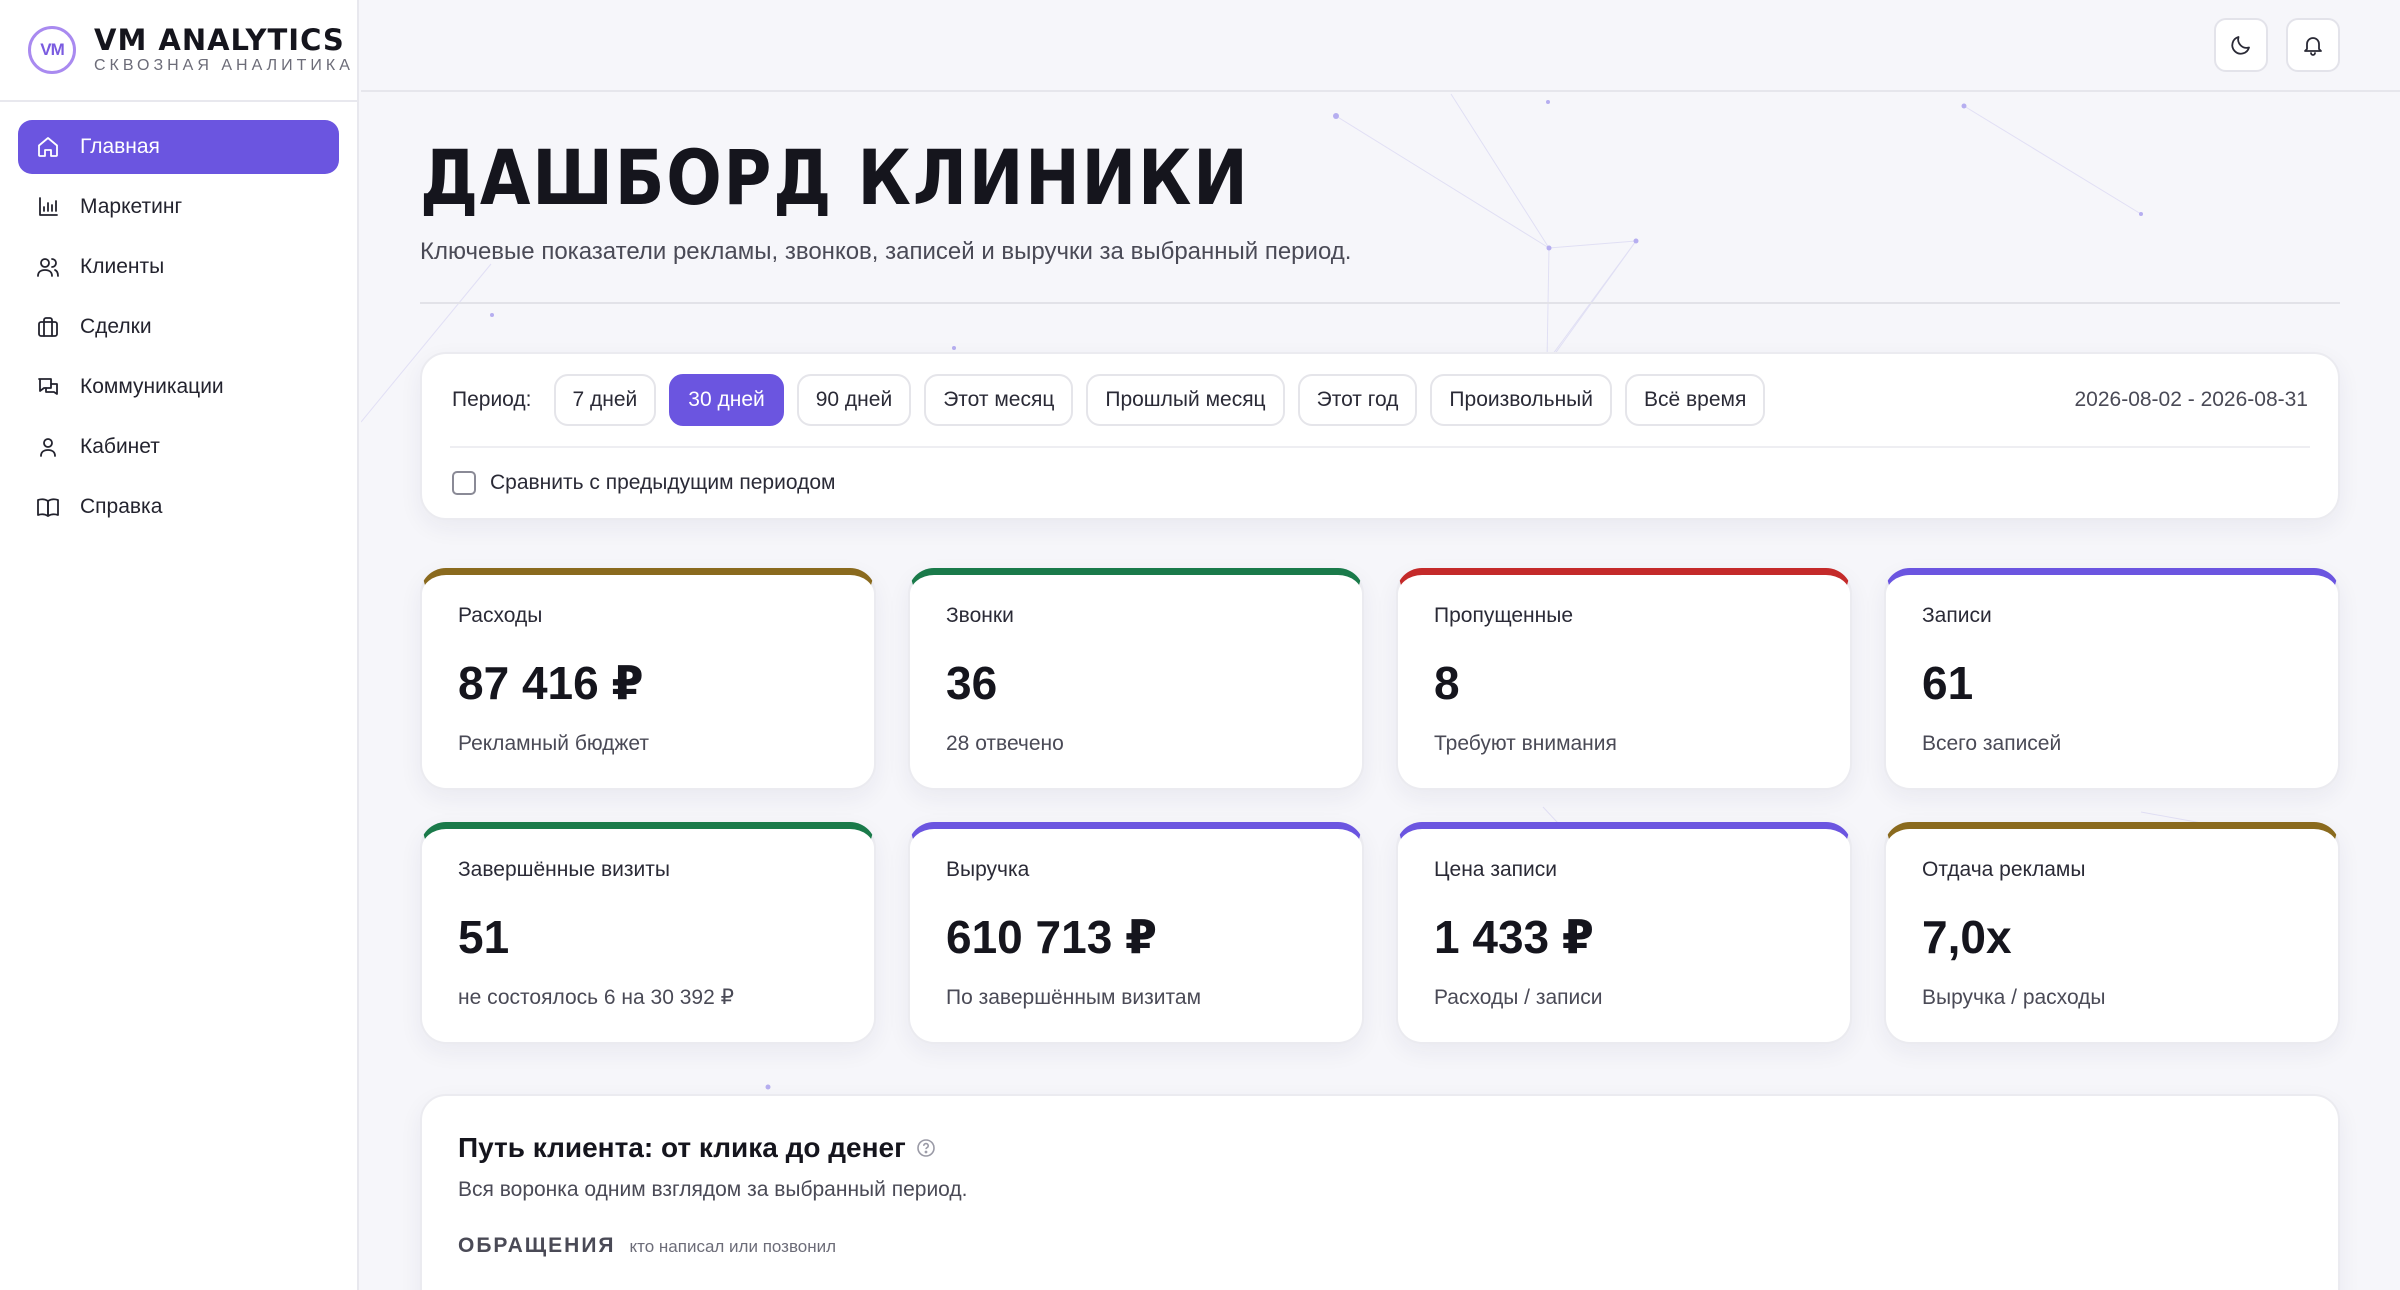 This screenshot has width=2400, height=1290. Describe the element at coordinates (1380, 303) in the screenshot. I see `divider` at that location.